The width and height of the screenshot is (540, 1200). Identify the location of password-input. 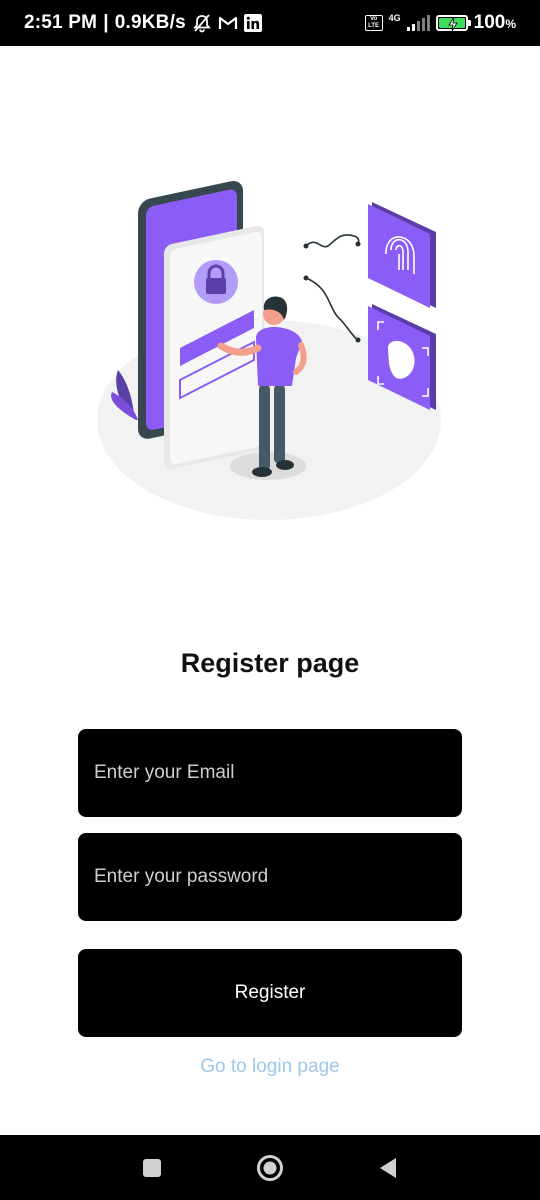
(270, 877).